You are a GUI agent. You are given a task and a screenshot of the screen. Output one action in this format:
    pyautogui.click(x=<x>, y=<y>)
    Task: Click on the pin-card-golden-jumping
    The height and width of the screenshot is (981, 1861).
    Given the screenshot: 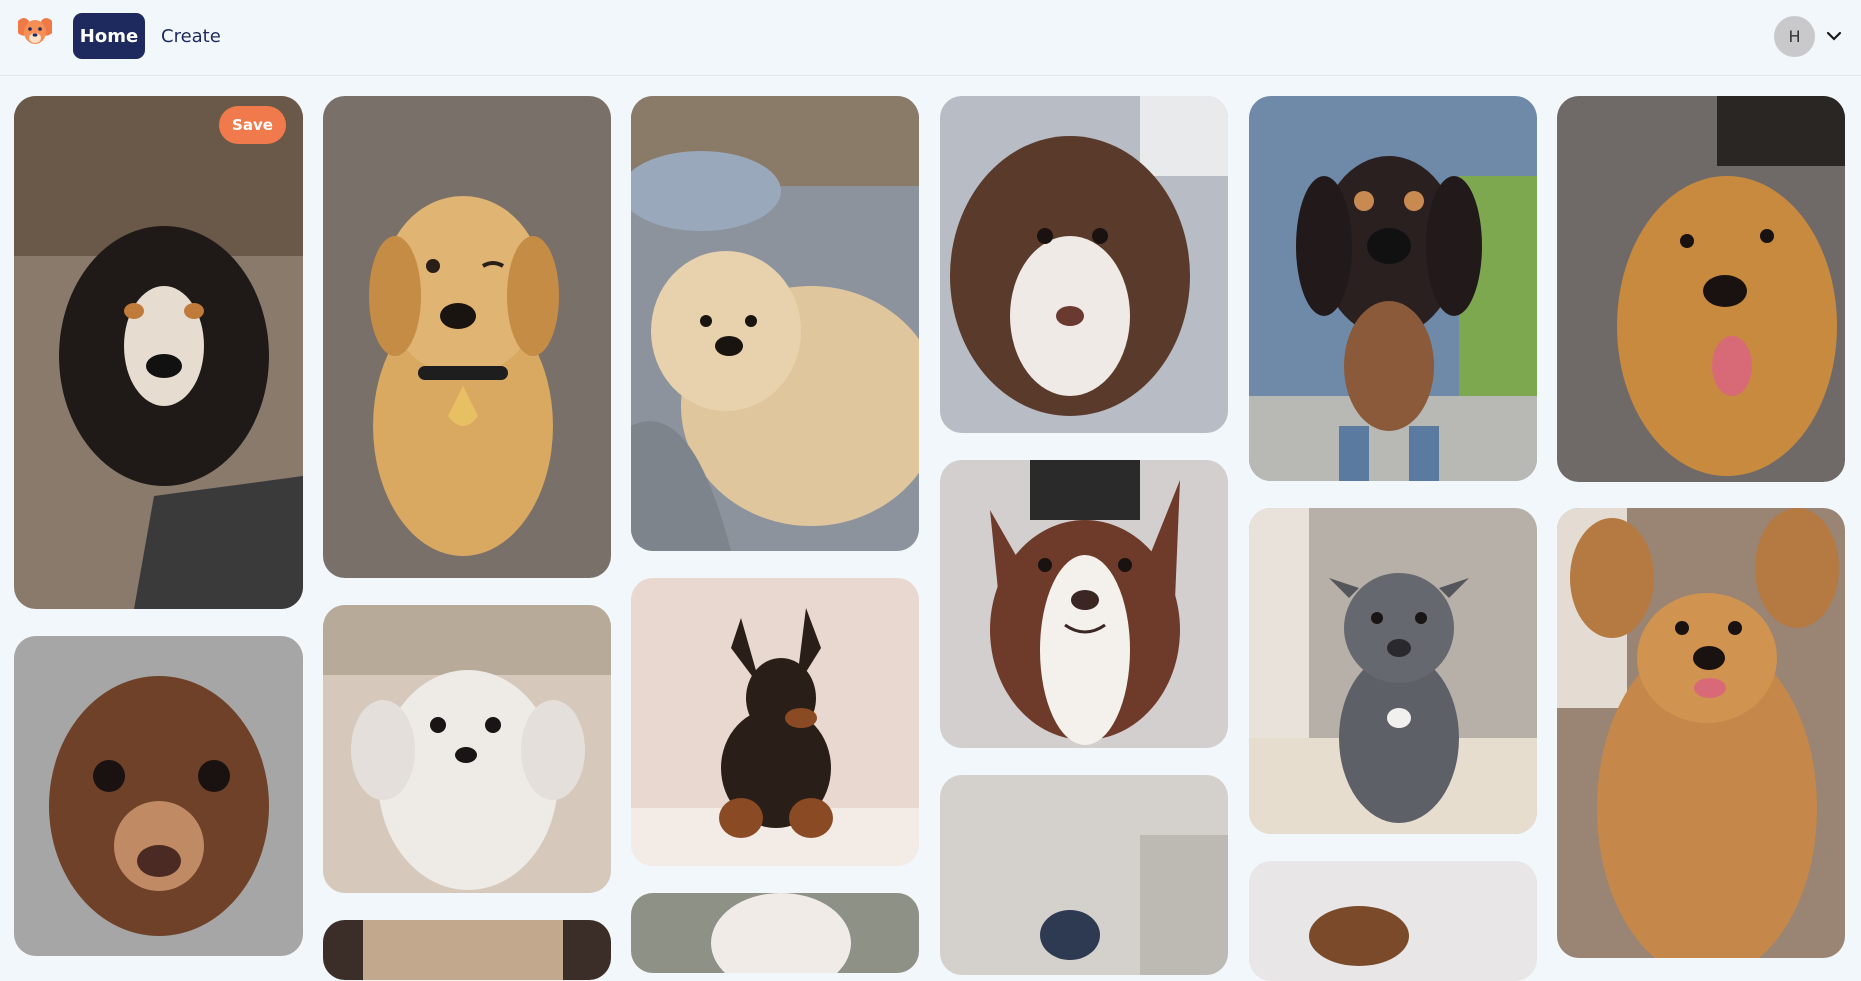 What is the action you would take?
    pyautogui.click(x=1701, y=733)
    